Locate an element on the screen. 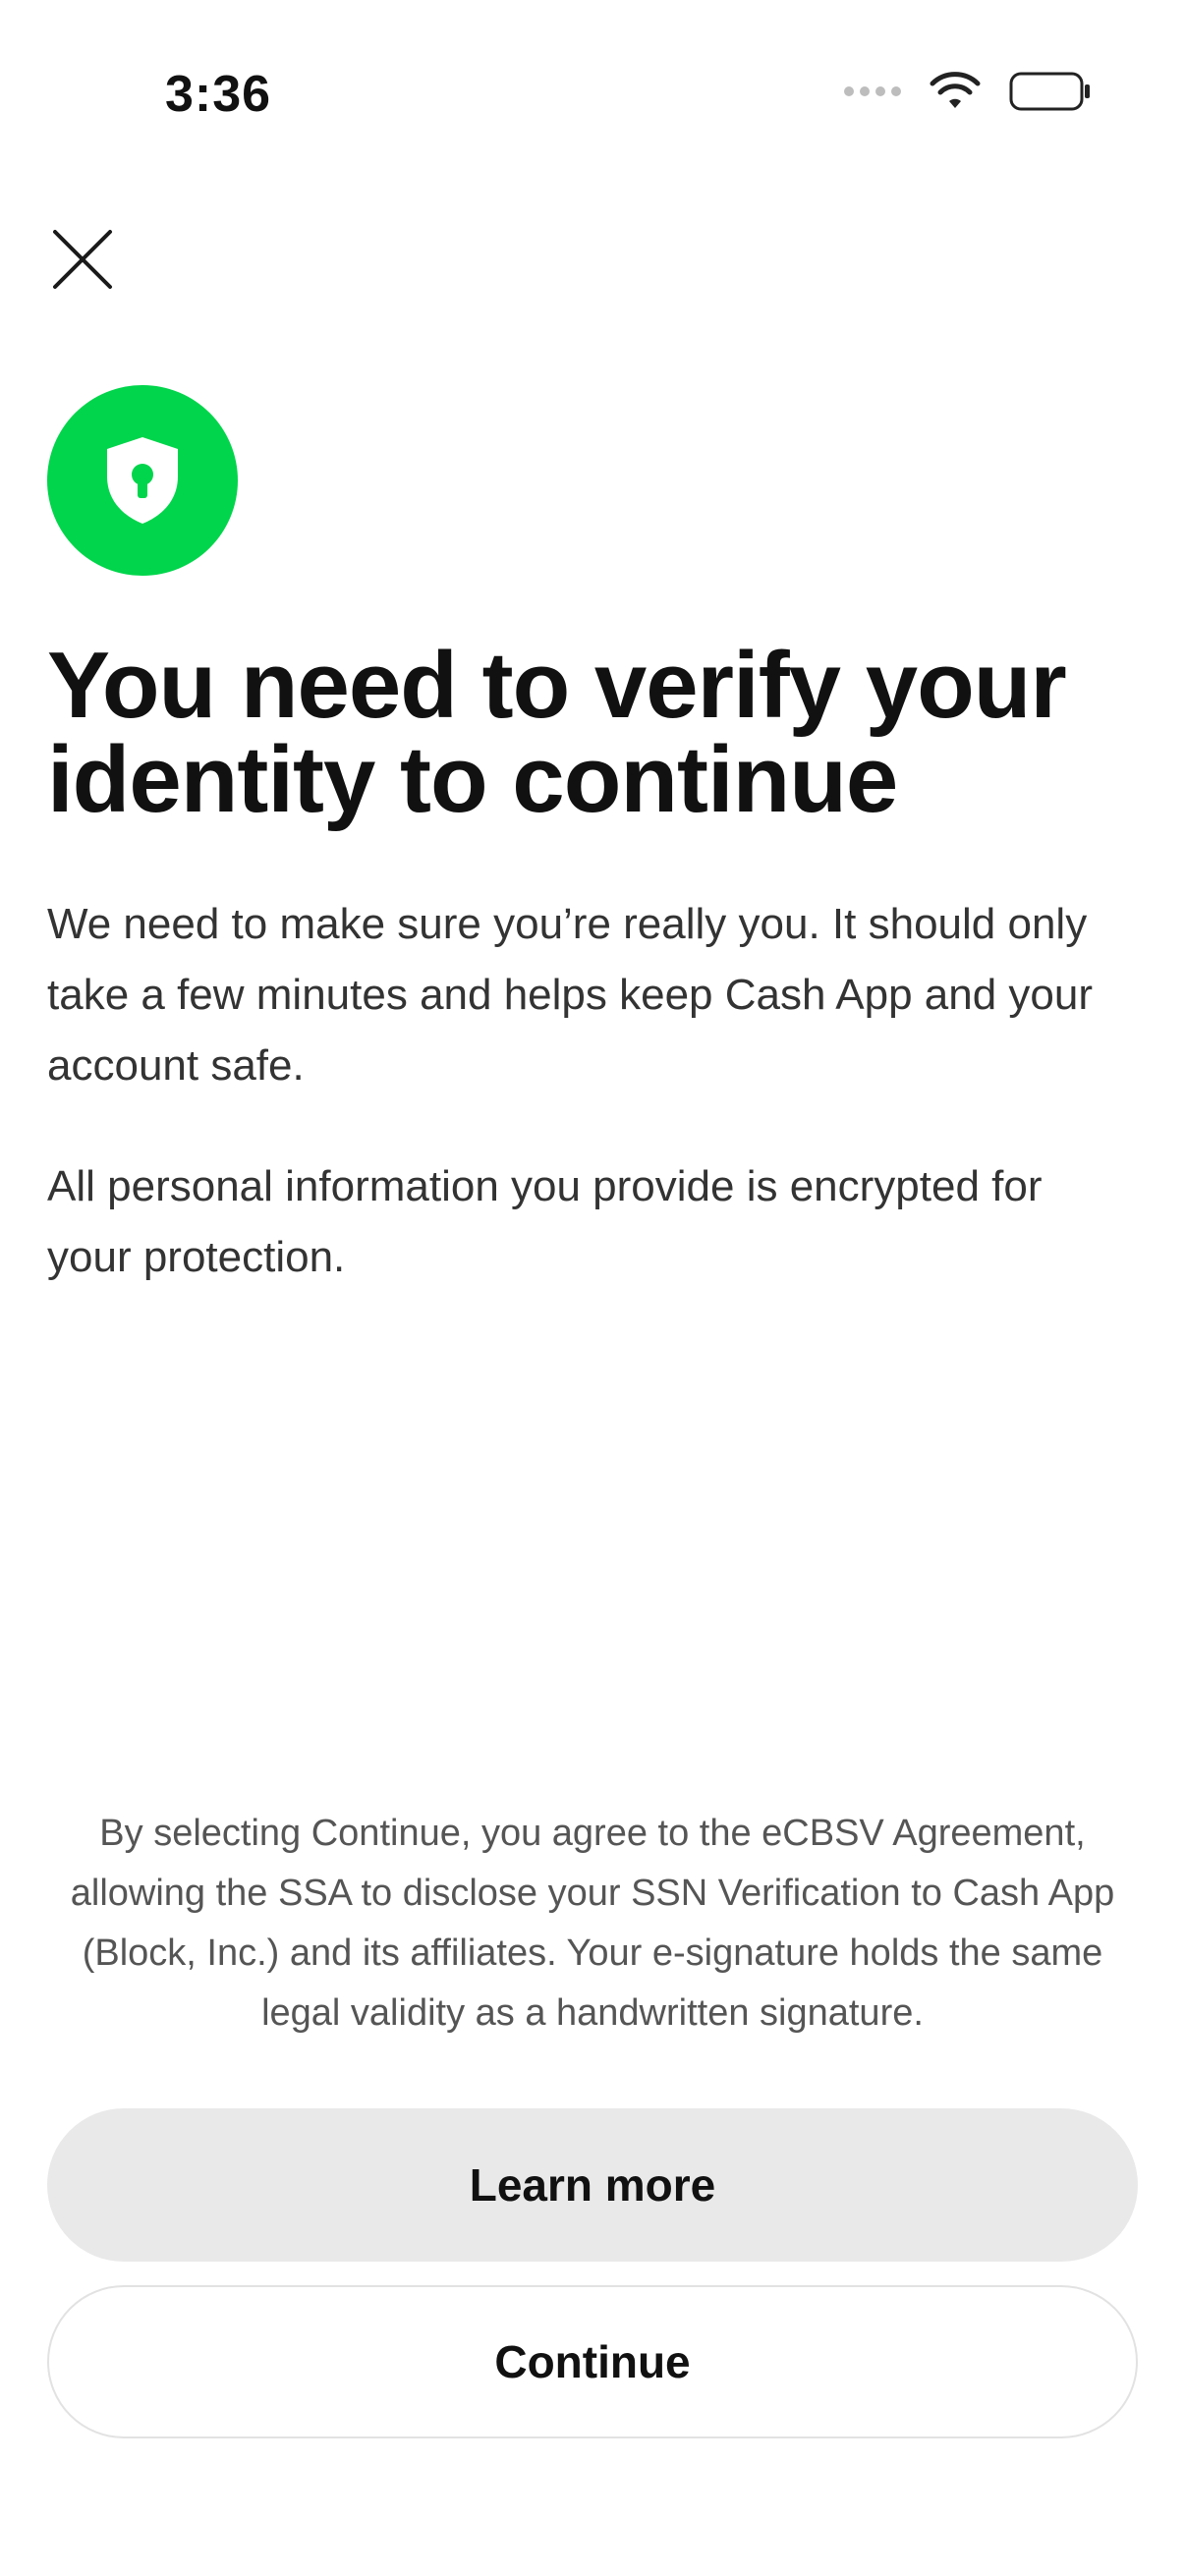 This screenshot has height=2576, width=1185. learn-more-button: Learn more is located at coordinates (592, 2185).